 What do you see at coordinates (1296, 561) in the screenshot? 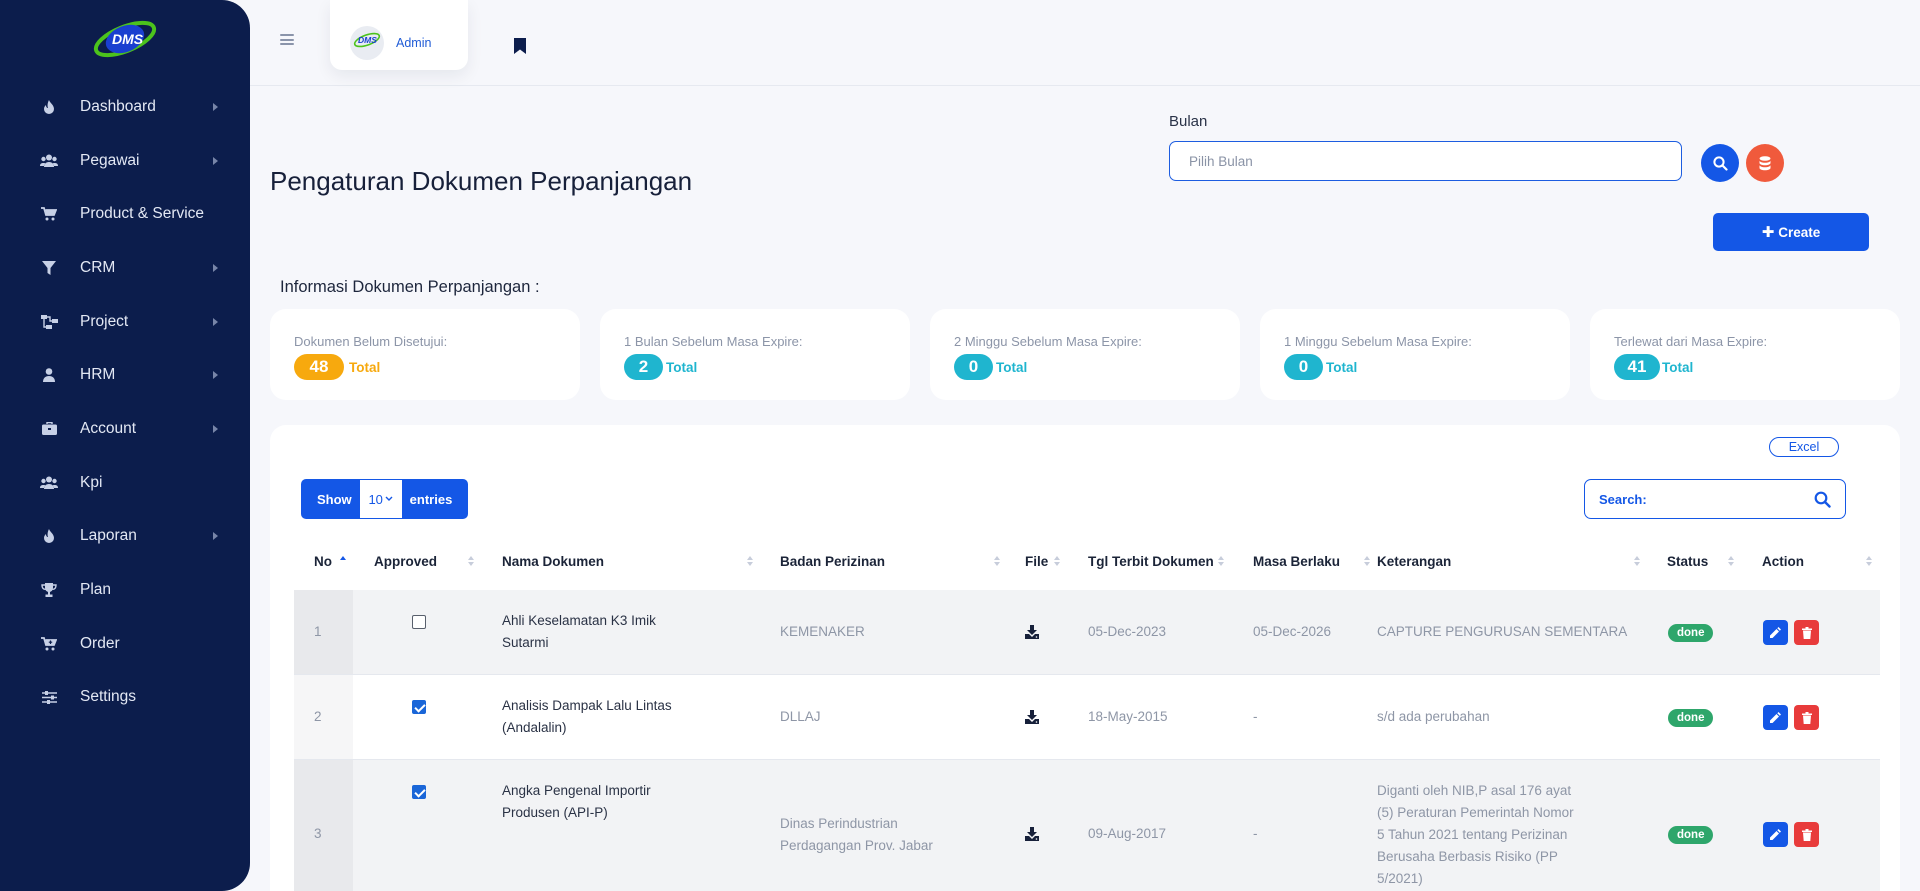
I see `column-header-masa-berlaku: Masa Berlaku` at bounding box center [1296, 561].